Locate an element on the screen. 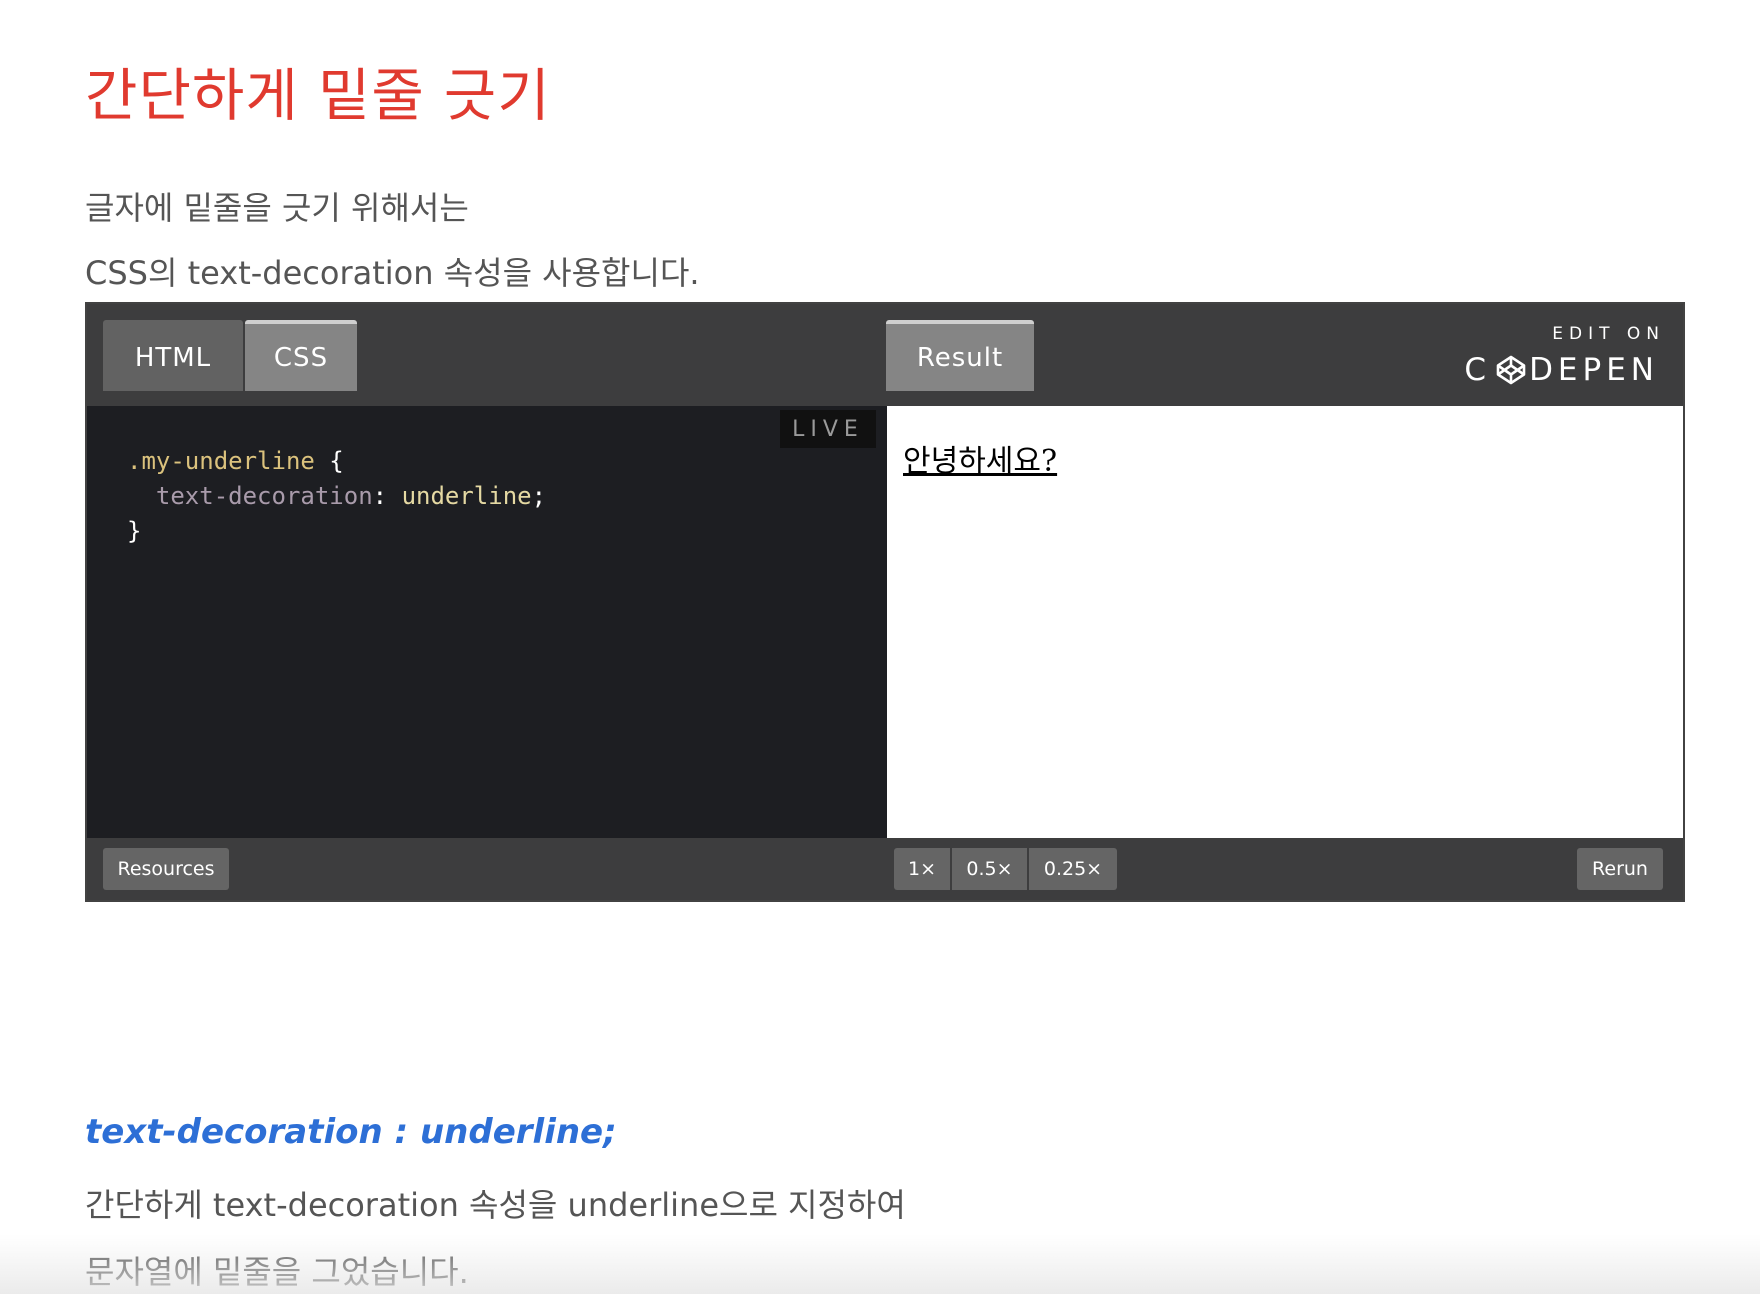 Image resolution: width=1760 pixels, height=1294 pixels. result-underlined-text: 안녕하세요? is located at coordinates (980, 461).